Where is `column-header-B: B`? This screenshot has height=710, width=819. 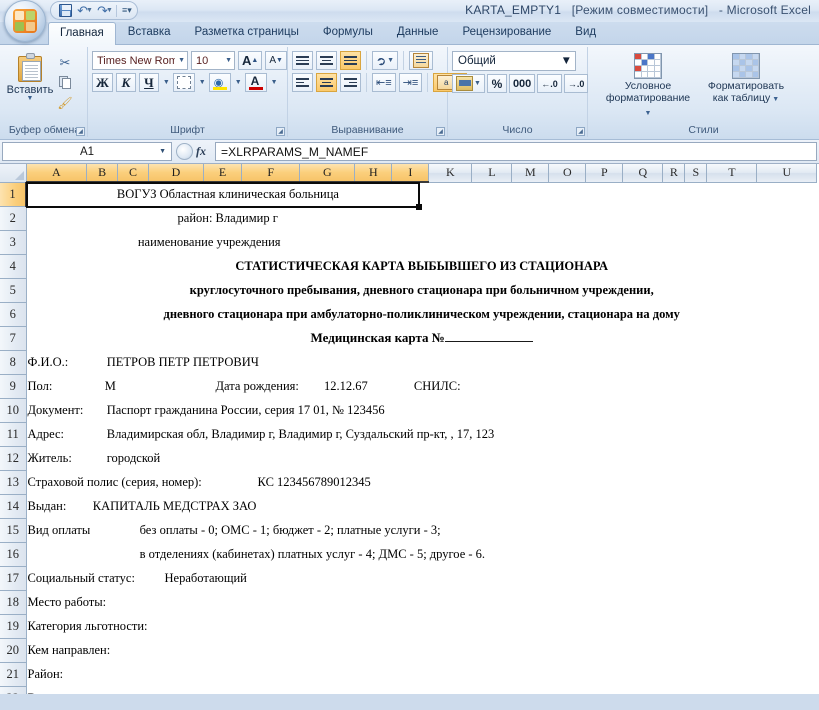
column-header-B: B is located at coordinates (102, 173).